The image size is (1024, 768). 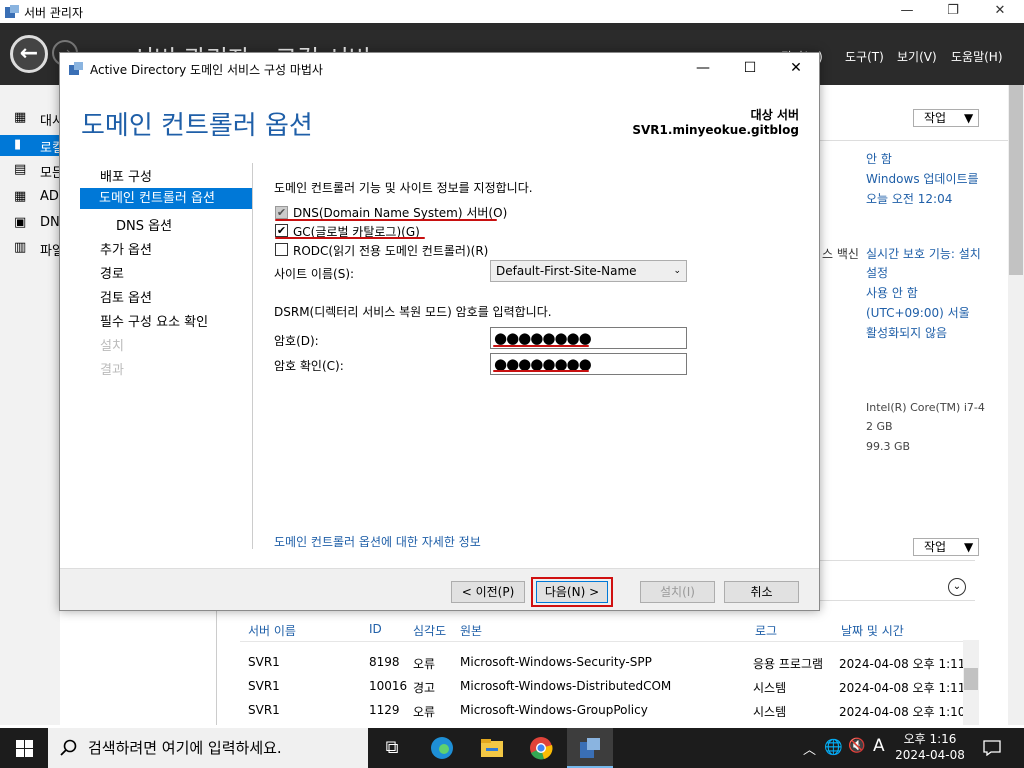 I want to click on dialog-maximize-button: ☐, so click(x=750, y=68).